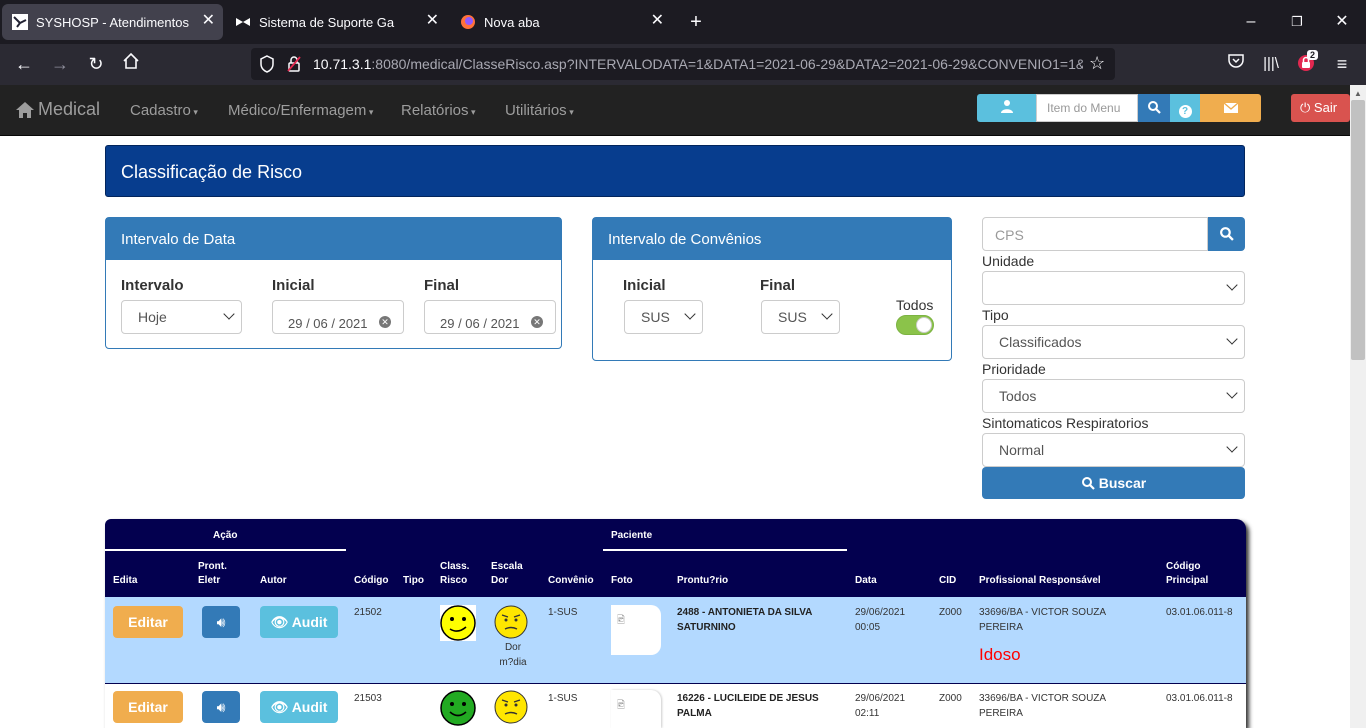  What do you see at coordinates (696, 22) in the screenshot?
I see `new-tab-icon: +` at bounding box center [696, 22].